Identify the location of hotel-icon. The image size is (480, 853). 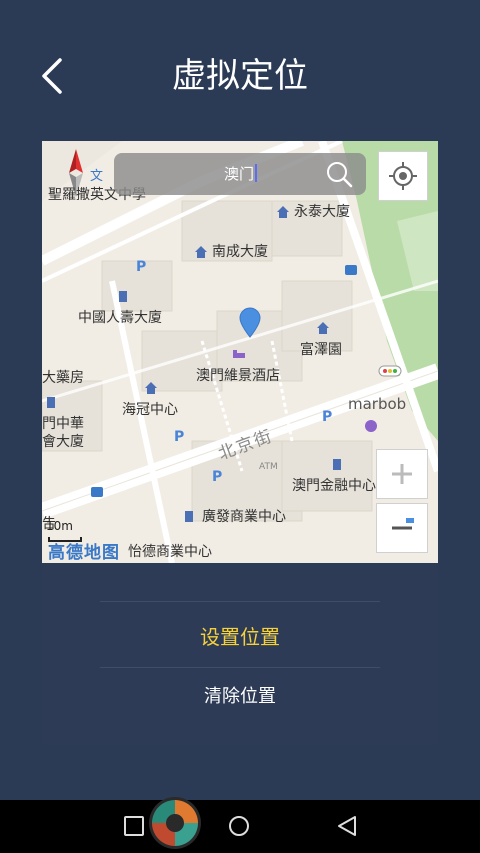
(239, 354).